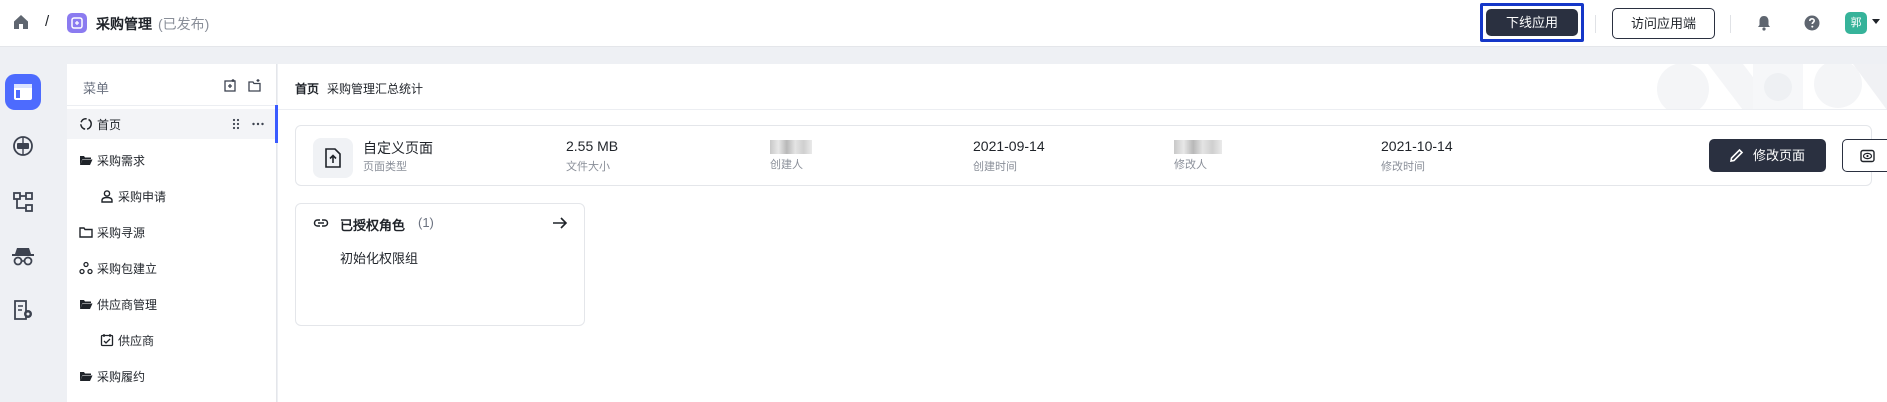 The image size is (1887, 402). I want to click on menu-item-sourcing: 采购寻源, so click(172, 232).